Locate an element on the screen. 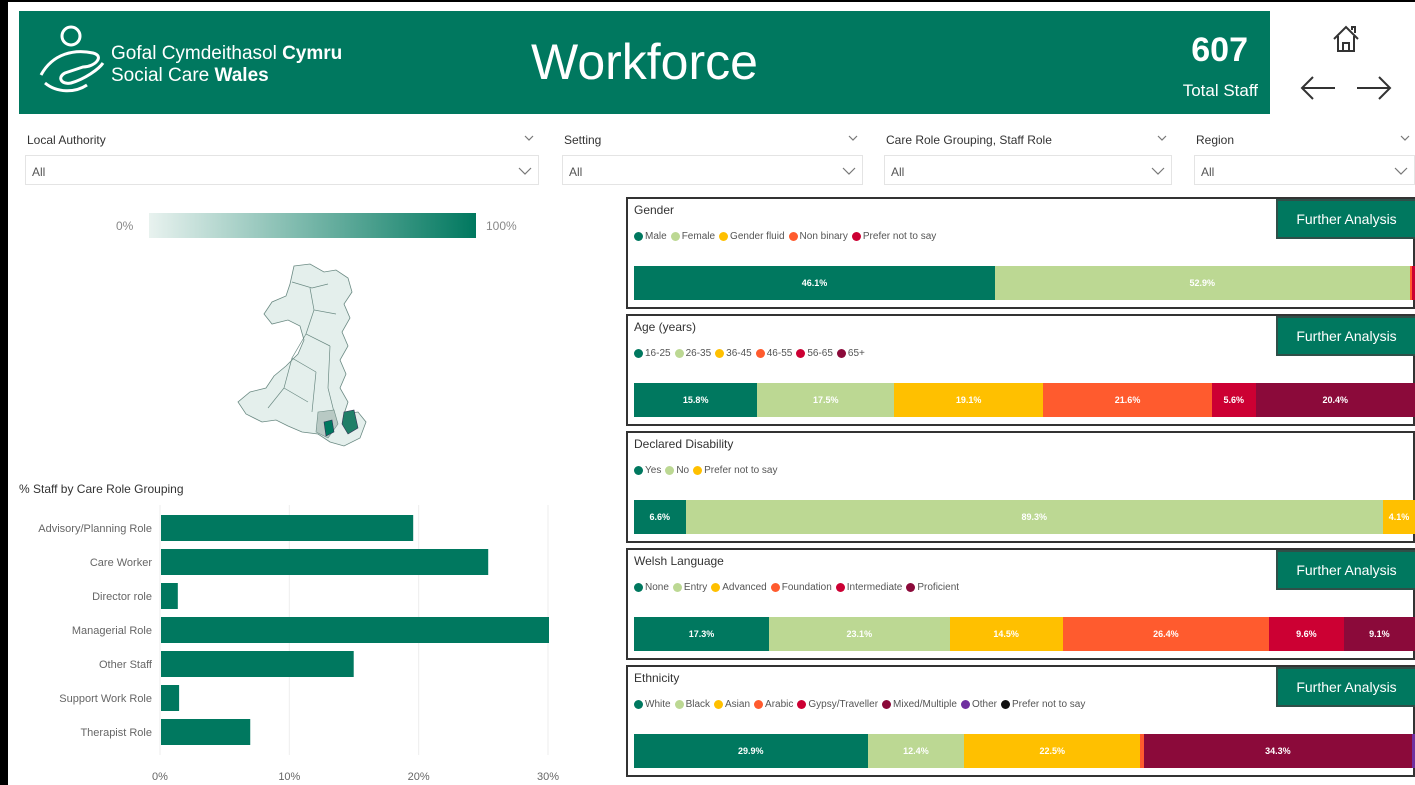  page-title: Workforce is located at coordinates (644, 62).